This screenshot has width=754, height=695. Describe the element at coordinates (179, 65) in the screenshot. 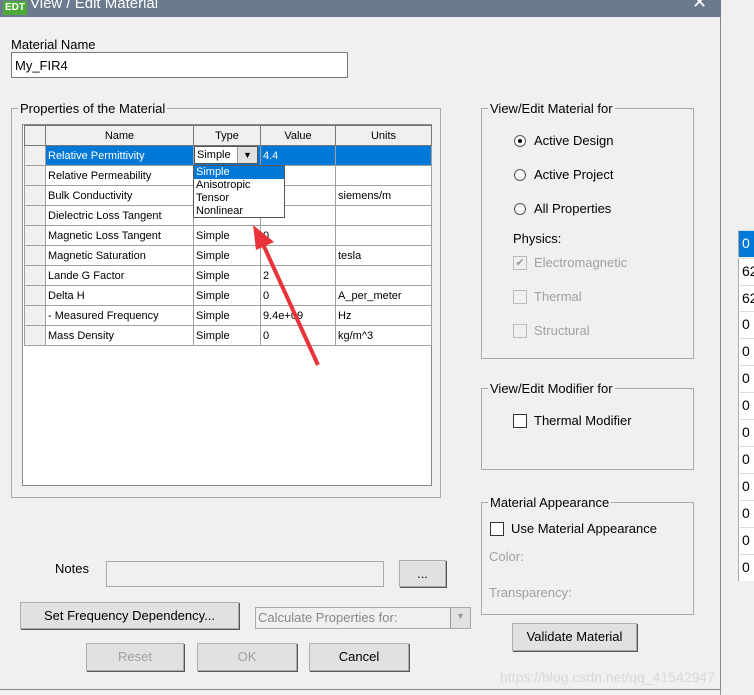

I see `material-name-input` at that location.